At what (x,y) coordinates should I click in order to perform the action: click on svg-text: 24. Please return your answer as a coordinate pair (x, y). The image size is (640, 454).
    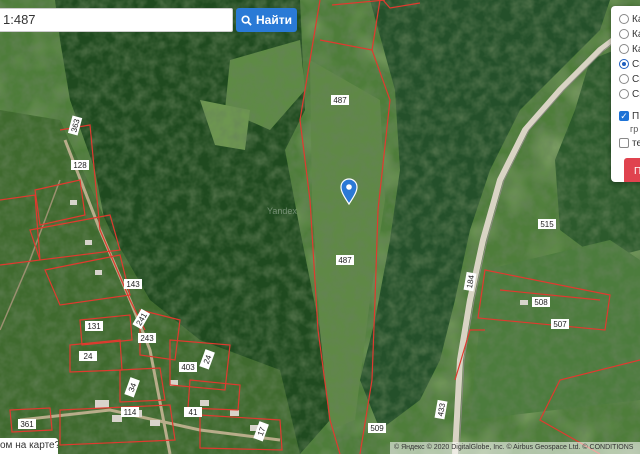
    Looking at the image, I should click on (88, 356).